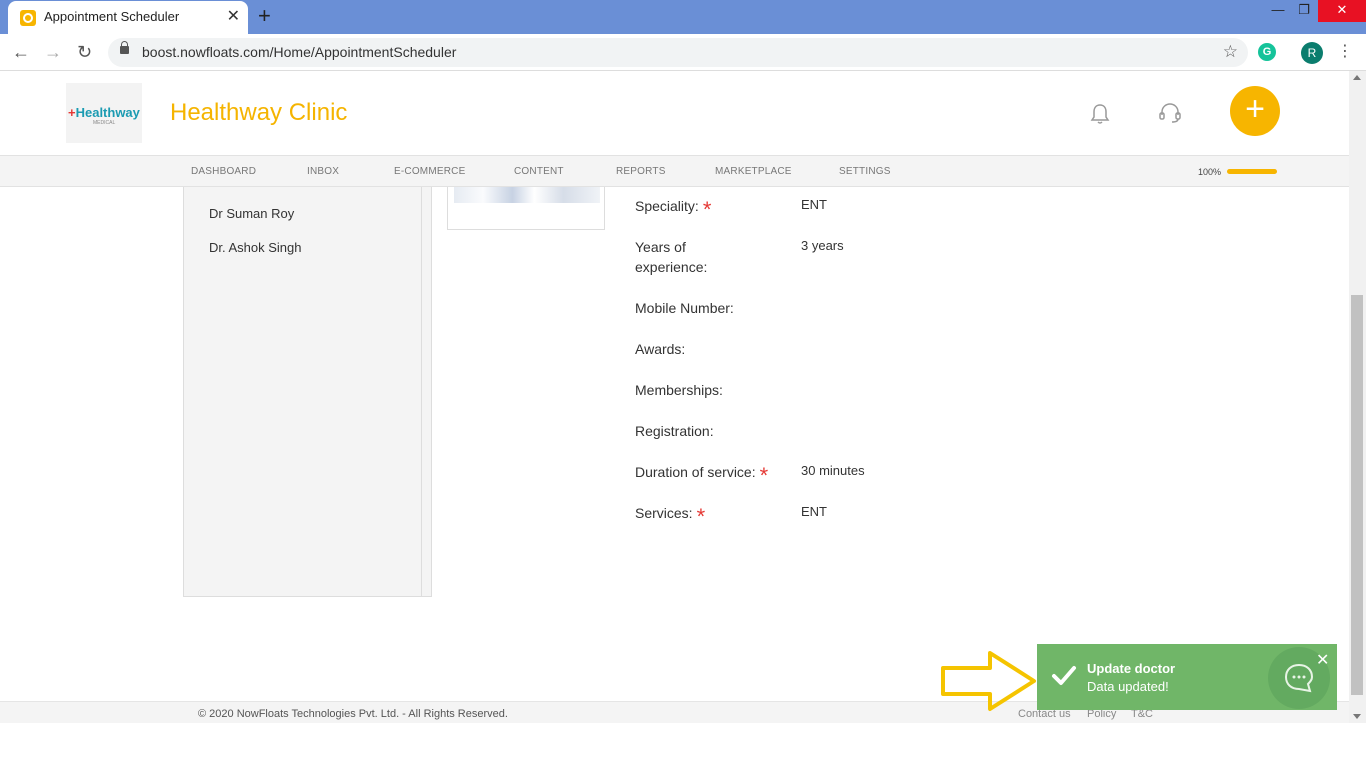 Image resolution: width=1366 pixels, height=768 pixels. Describe the element at coordinates (1230, 52) in the screenshot. I see `bookmark-star-icon: ☆` at that location.